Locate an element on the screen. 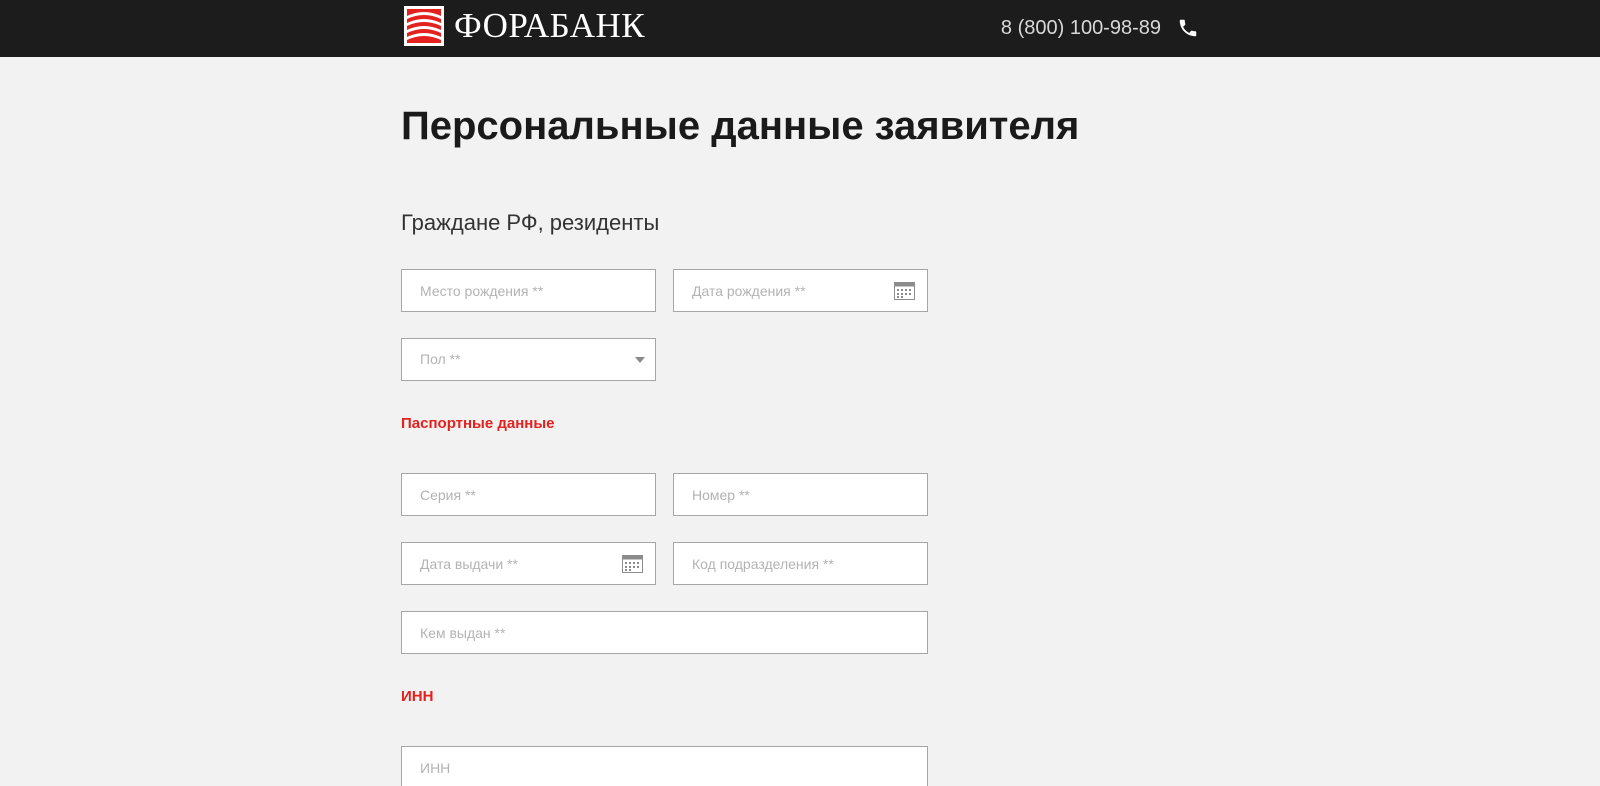 The image size is (1600, 786). page-title: Персональные данные заявителя is located at coordinates (740, 126).